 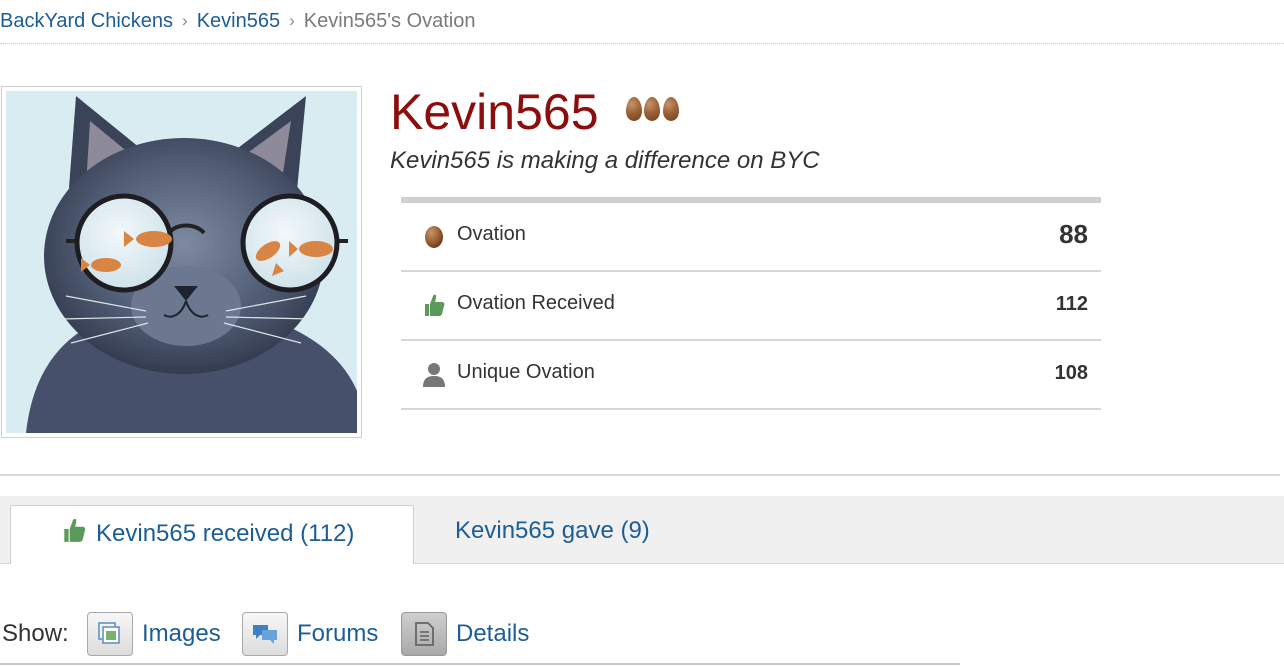 I want to click on stat-label: Ovation Received, so click(x=536, y=303).